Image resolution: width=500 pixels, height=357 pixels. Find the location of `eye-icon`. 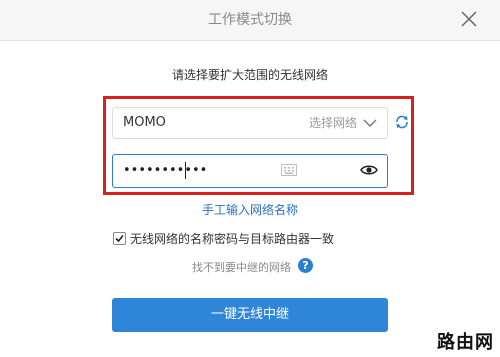

eye-icon is located at coordinates (369, 170).